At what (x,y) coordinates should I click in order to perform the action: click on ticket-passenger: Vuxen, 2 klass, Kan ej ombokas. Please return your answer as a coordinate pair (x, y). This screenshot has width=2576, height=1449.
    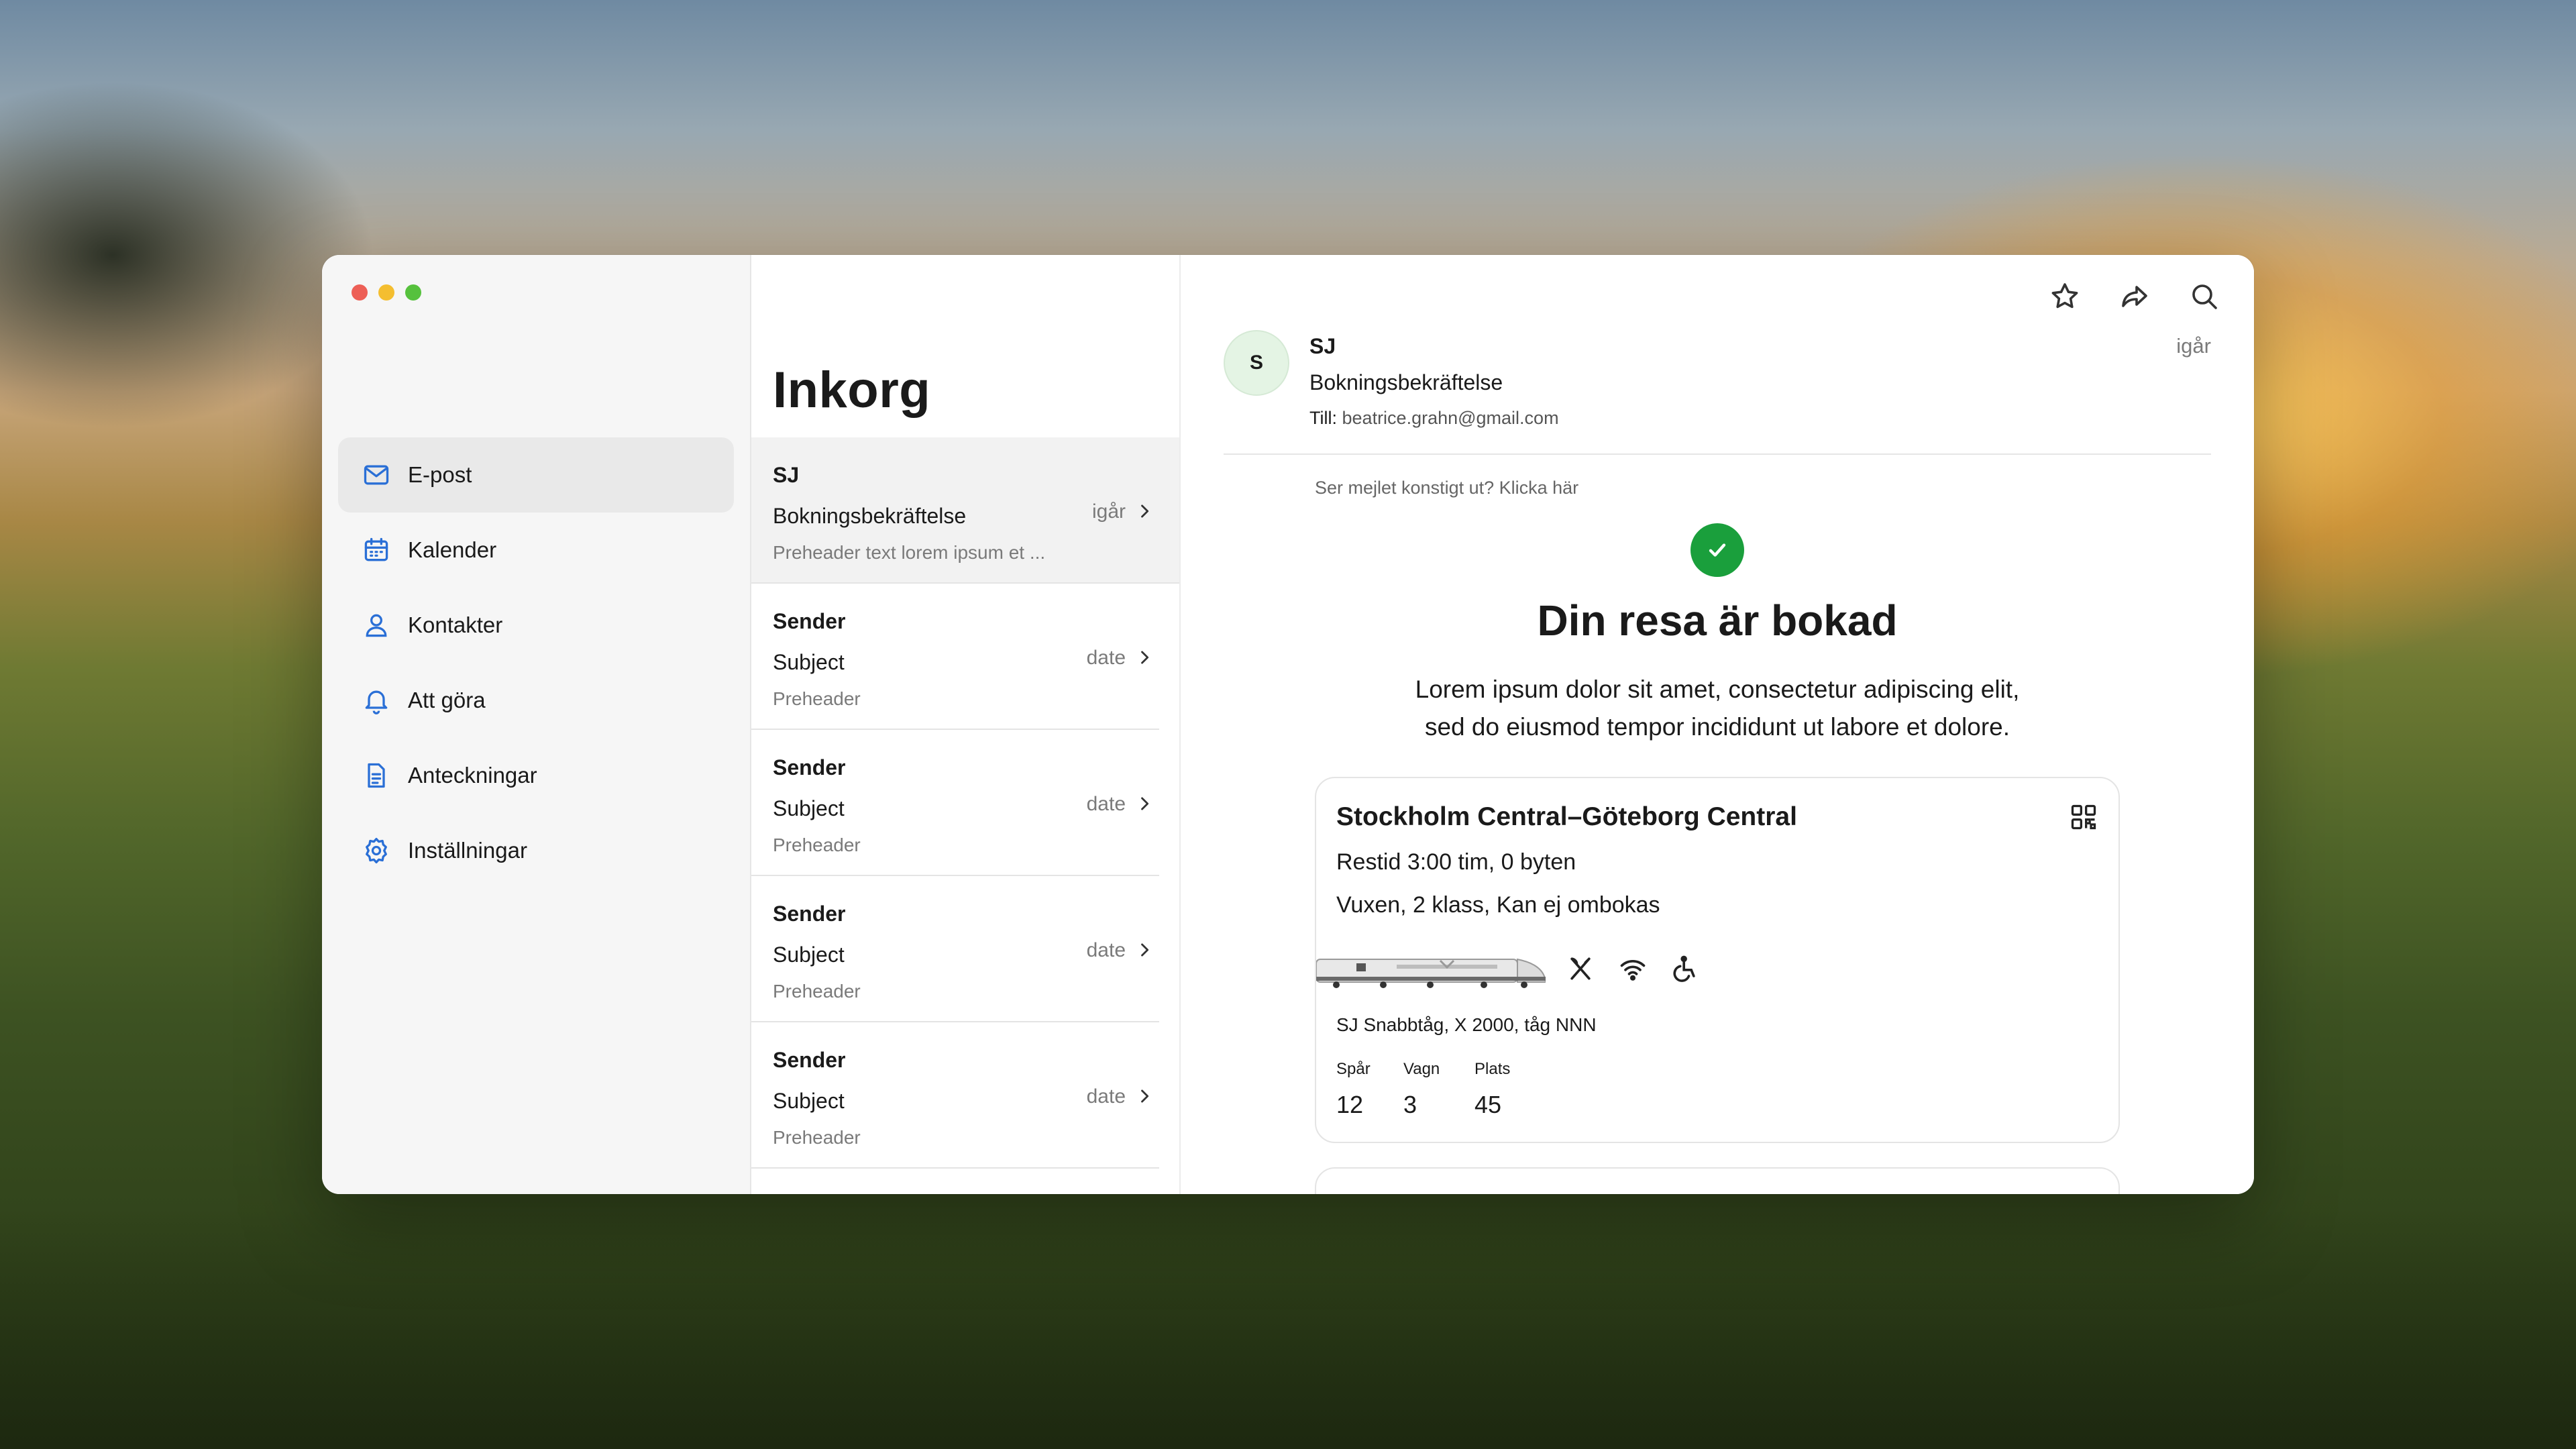
    Looking at the image, I should click on (1498, 905).